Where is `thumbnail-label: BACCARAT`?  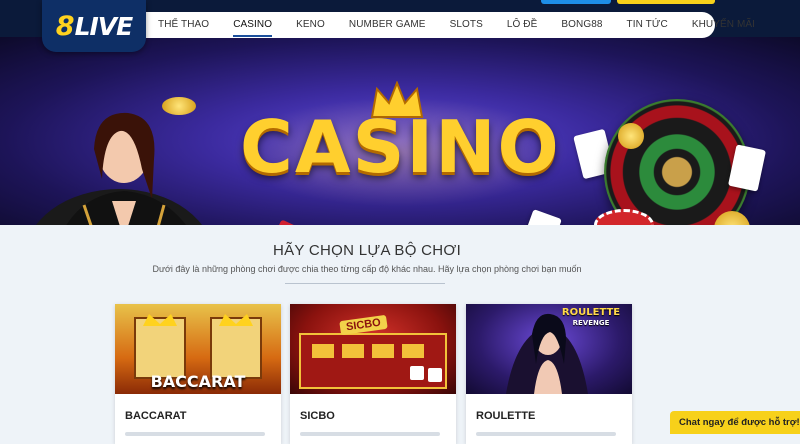 thumbnail-label: BACCARAT is located at coordinates (198, 381).